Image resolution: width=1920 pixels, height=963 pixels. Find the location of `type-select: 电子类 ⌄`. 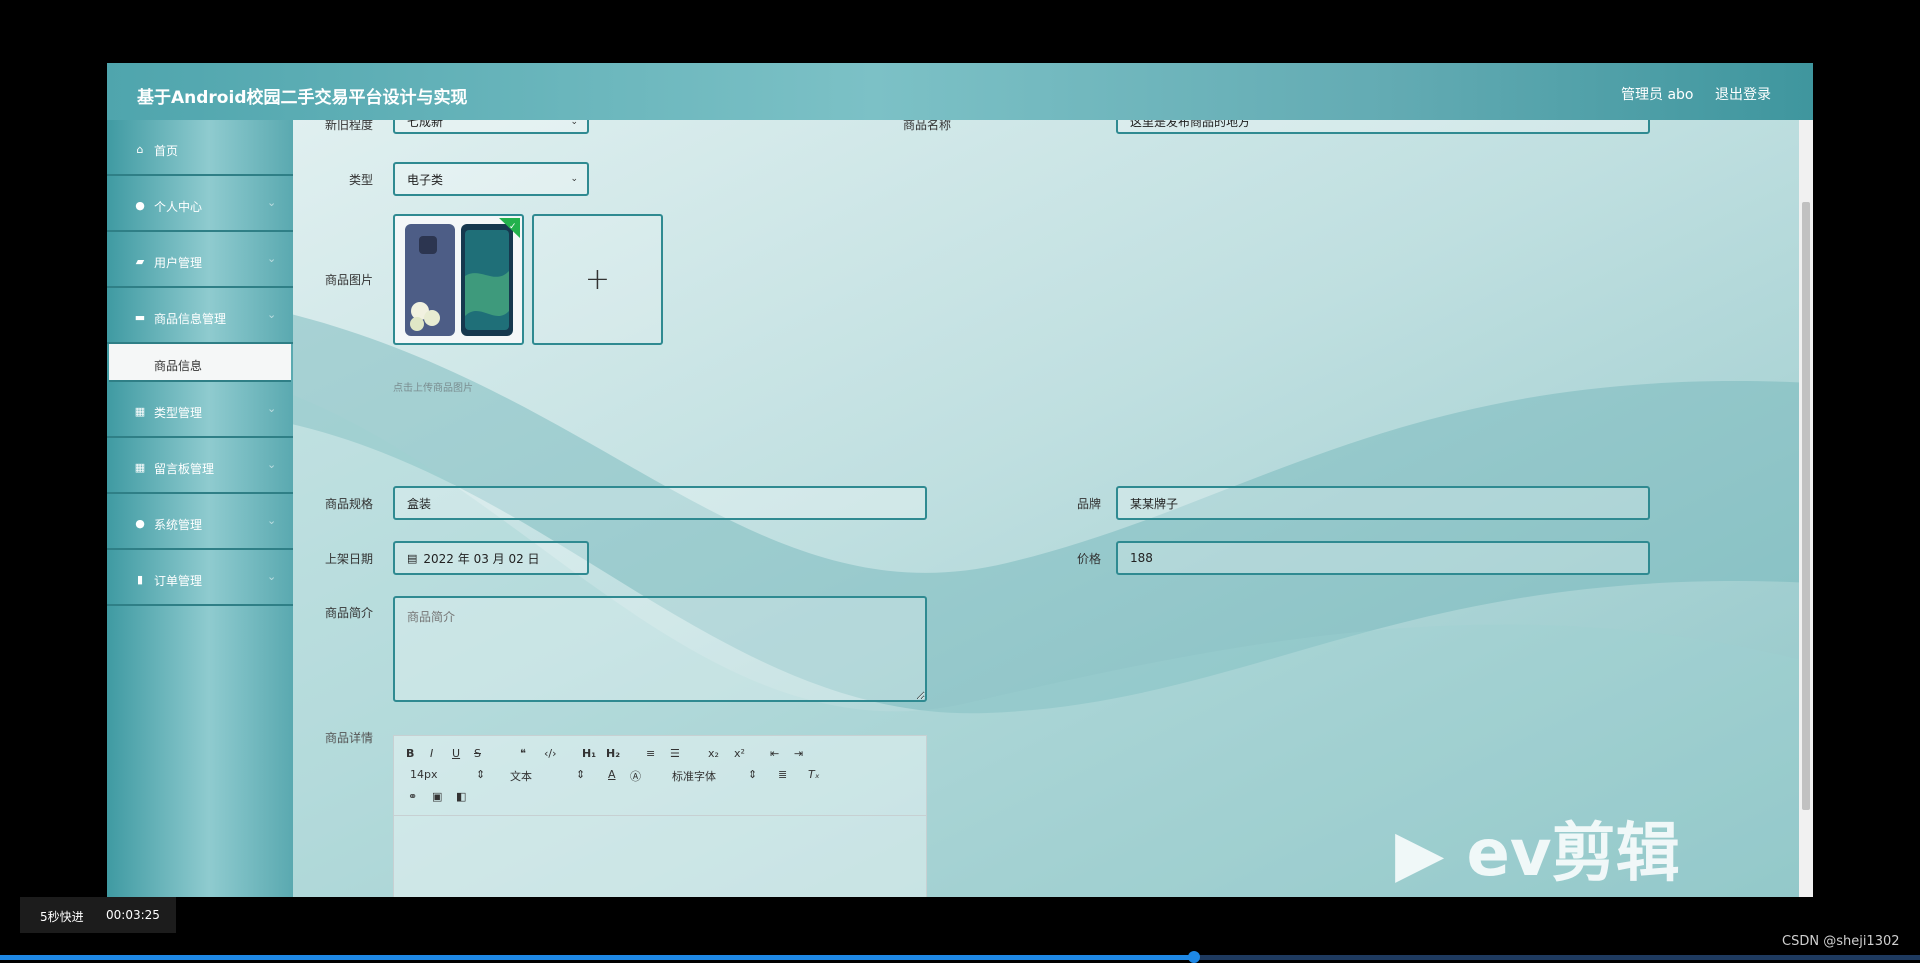

type-select: 电子类 ⌄ is located at coordinates (491, 179).